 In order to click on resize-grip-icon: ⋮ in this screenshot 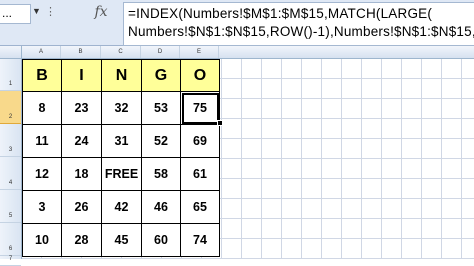, I will do `click(50, 11)`.